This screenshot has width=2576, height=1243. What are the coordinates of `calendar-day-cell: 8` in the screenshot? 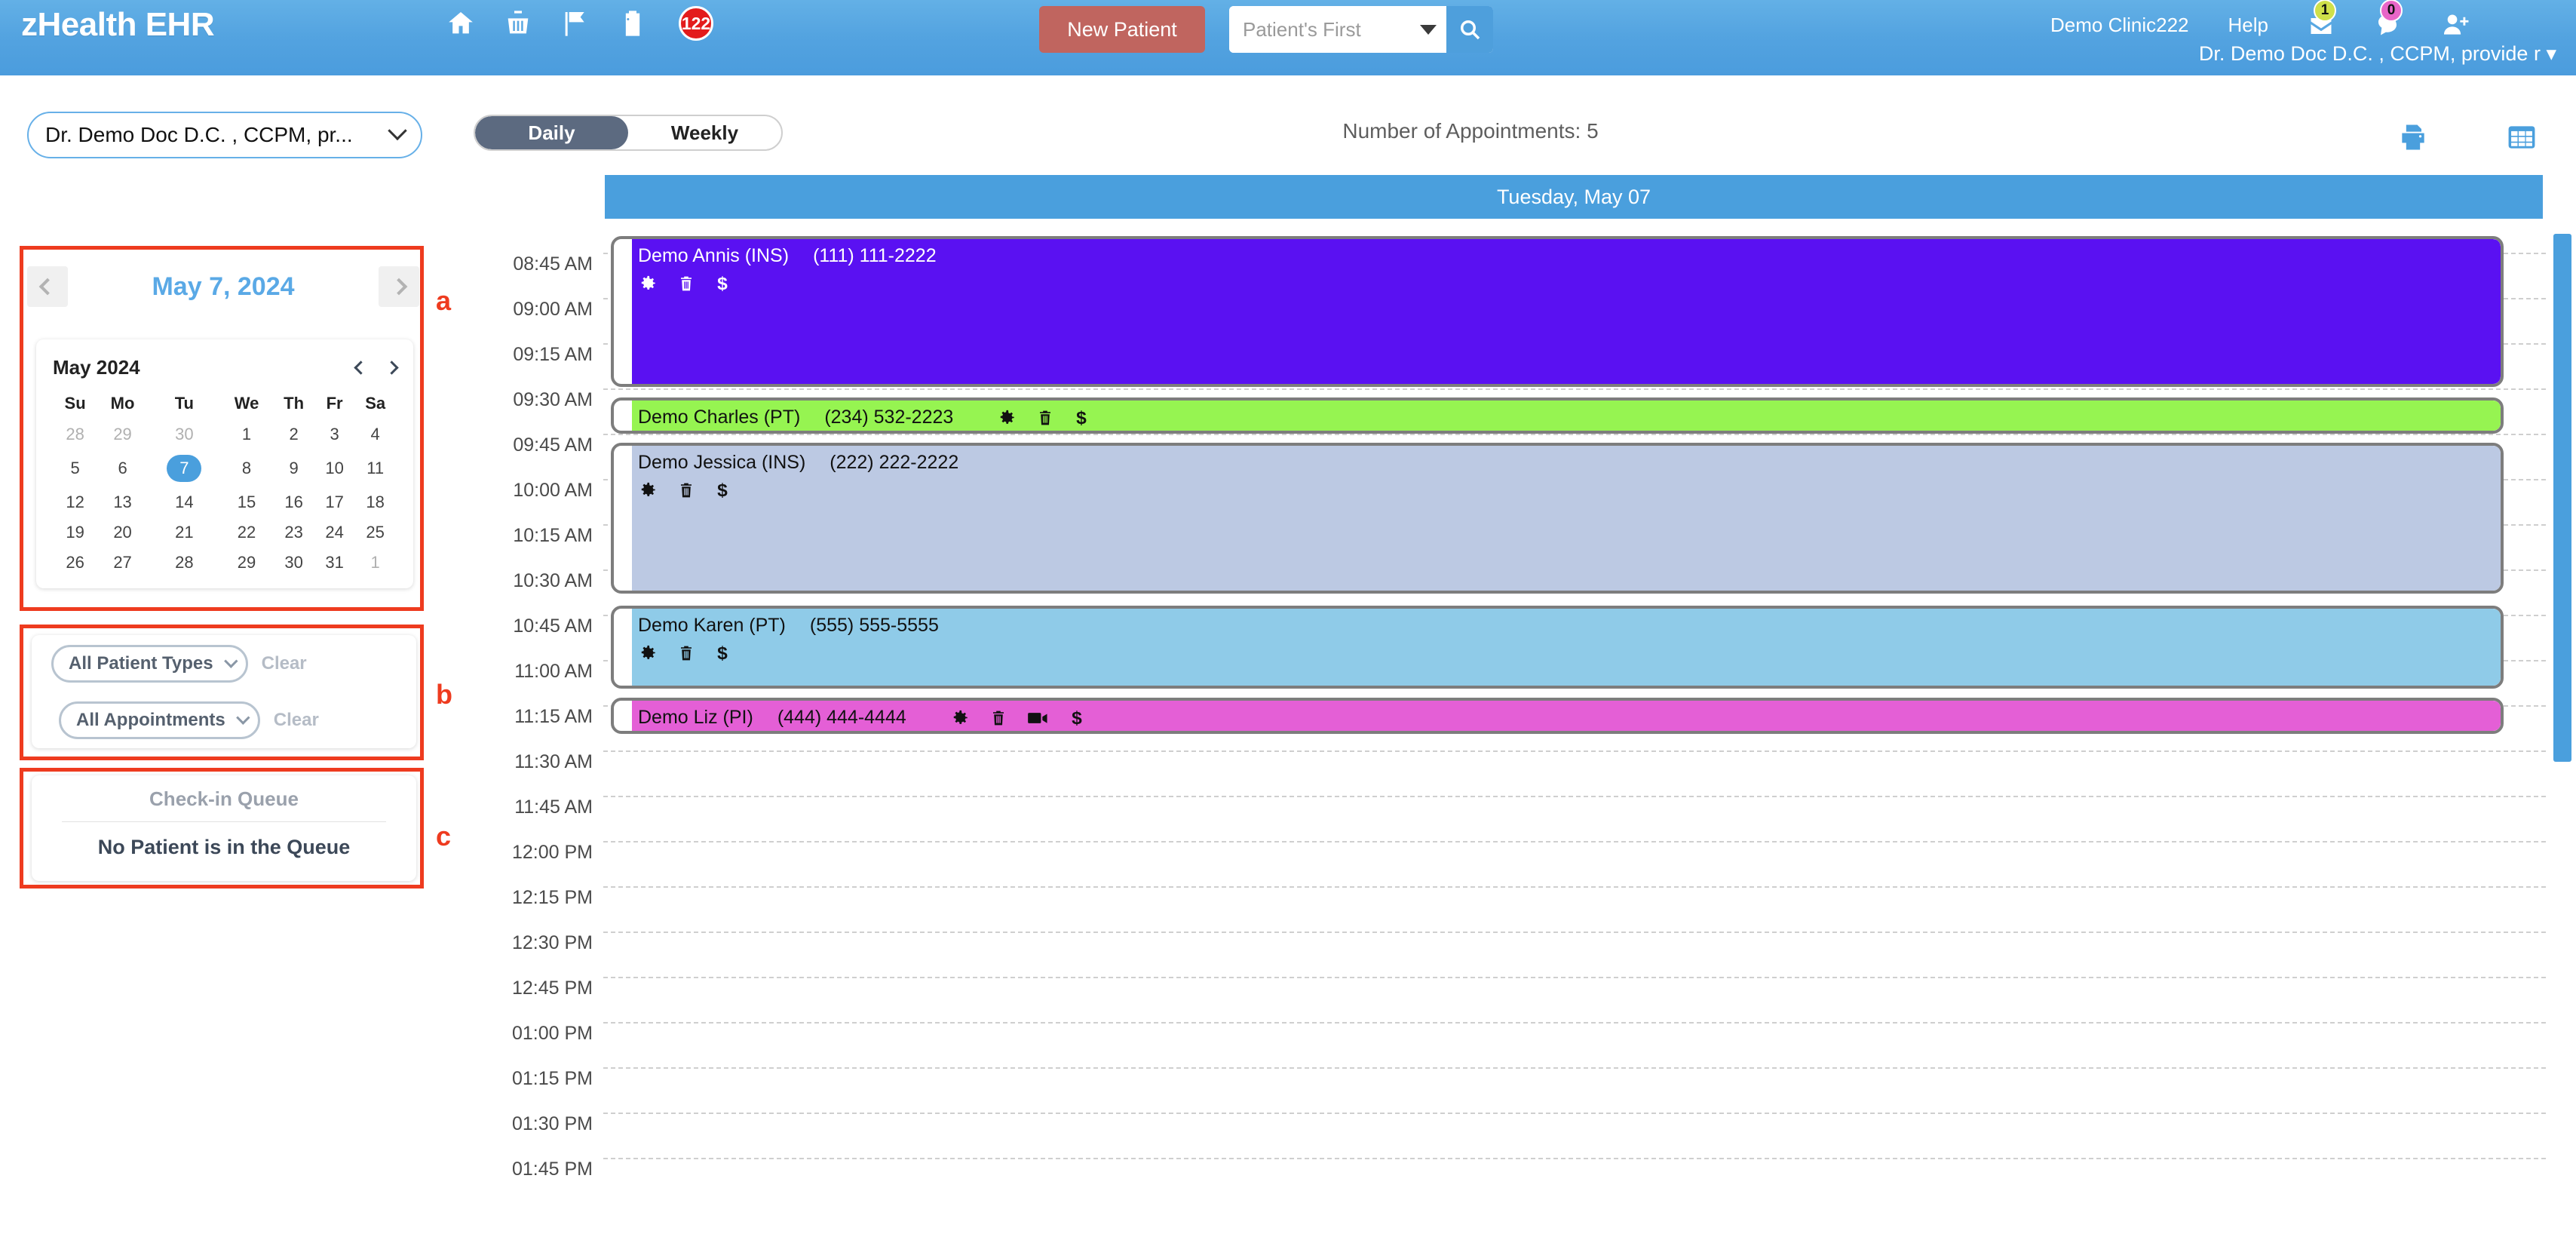 It's located at (247, 469).